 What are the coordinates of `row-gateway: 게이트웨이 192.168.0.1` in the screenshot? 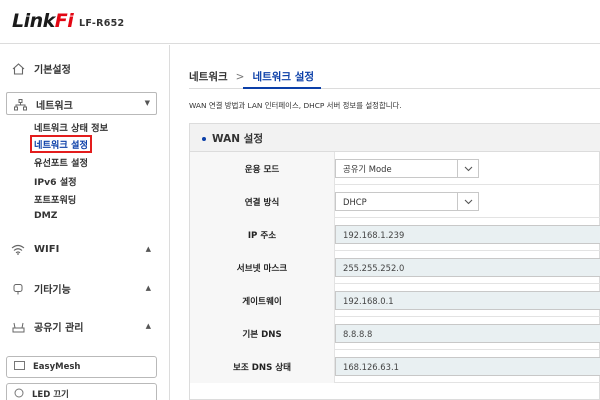 It's located at (395, 300).